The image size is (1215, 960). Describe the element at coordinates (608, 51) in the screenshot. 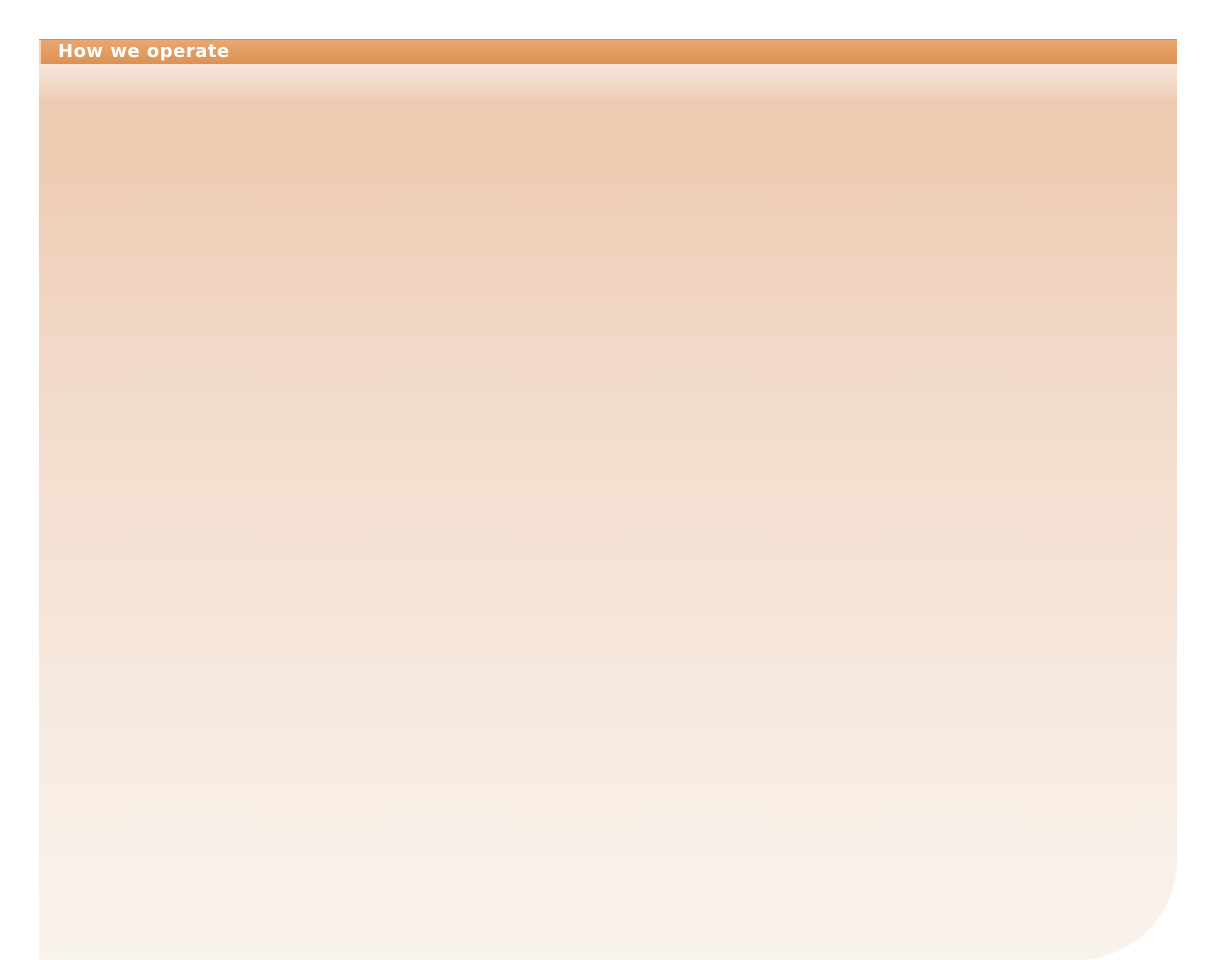

I see `section-header-bar: How we operate` at that location.